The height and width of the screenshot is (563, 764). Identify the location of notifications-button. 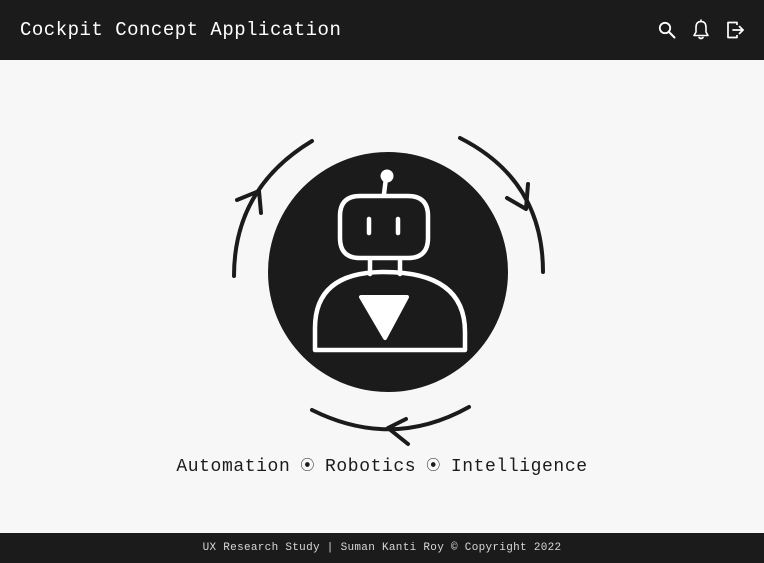
(701, 30).